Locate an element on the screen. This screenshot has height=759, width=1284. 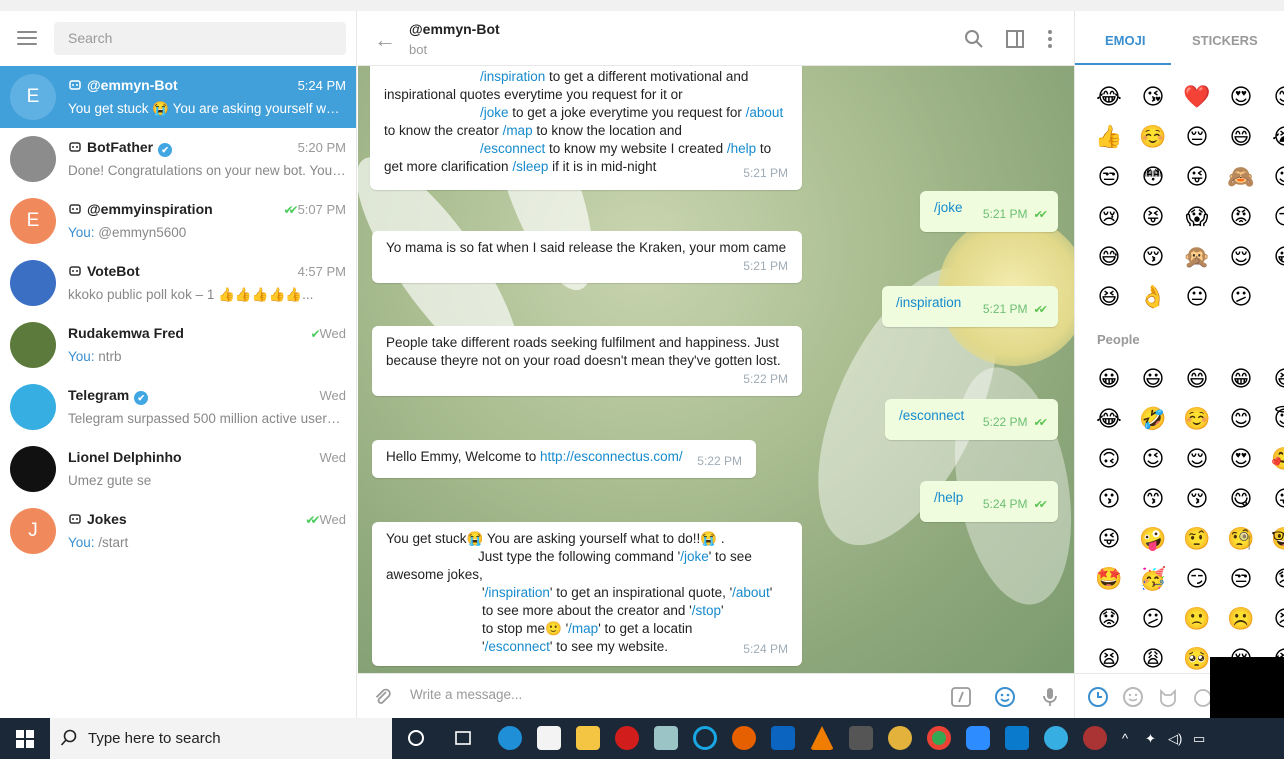
emoji-button: 😚 is located at coordinates (1197, 500).